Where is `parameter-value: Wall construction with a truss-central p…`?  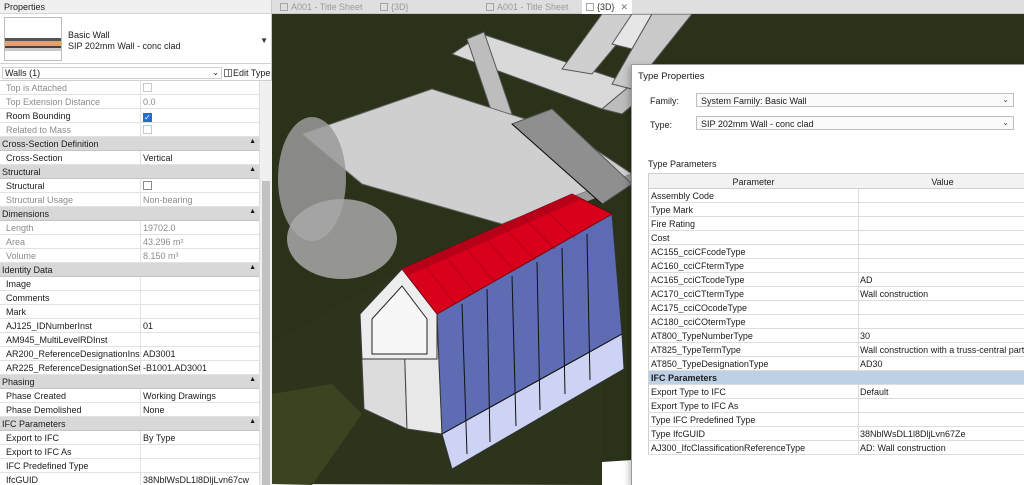
parameter-value: Wall construction with a truss-central p… is located at coordinates (942, 350).